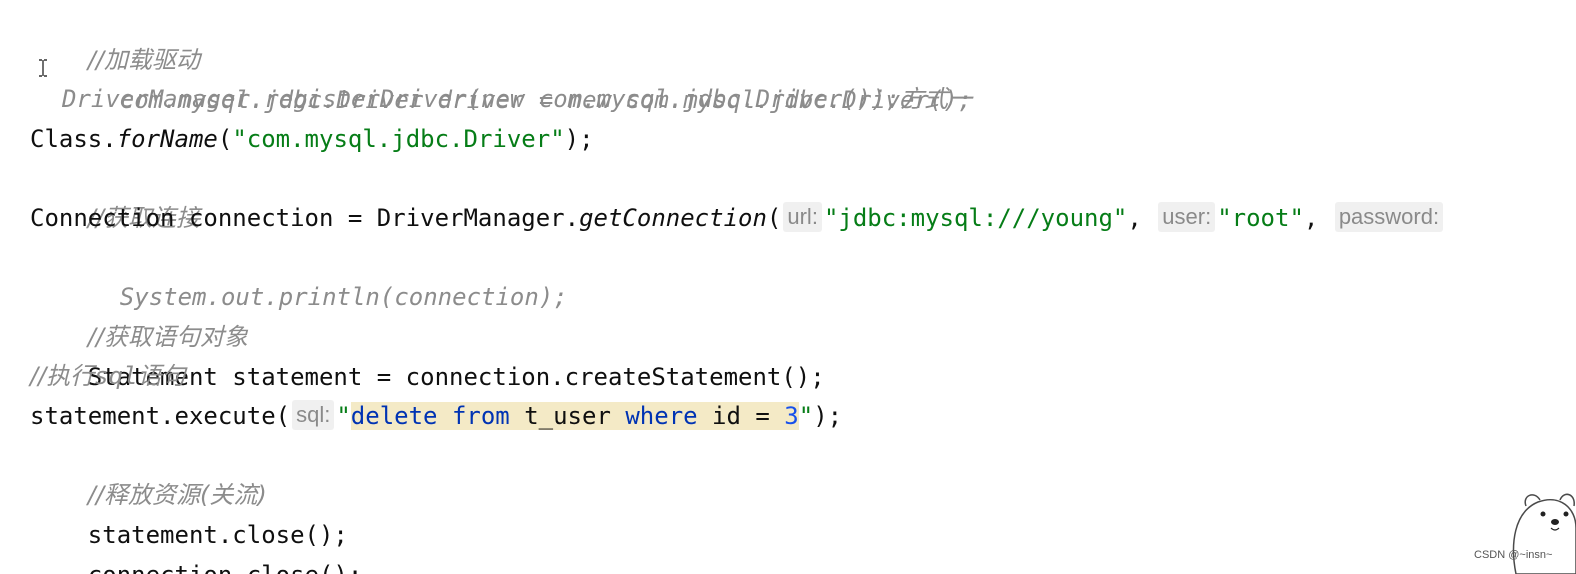 The image size is (1576, 574). I want to click on param-hint-url: url:, so click(802, 217).